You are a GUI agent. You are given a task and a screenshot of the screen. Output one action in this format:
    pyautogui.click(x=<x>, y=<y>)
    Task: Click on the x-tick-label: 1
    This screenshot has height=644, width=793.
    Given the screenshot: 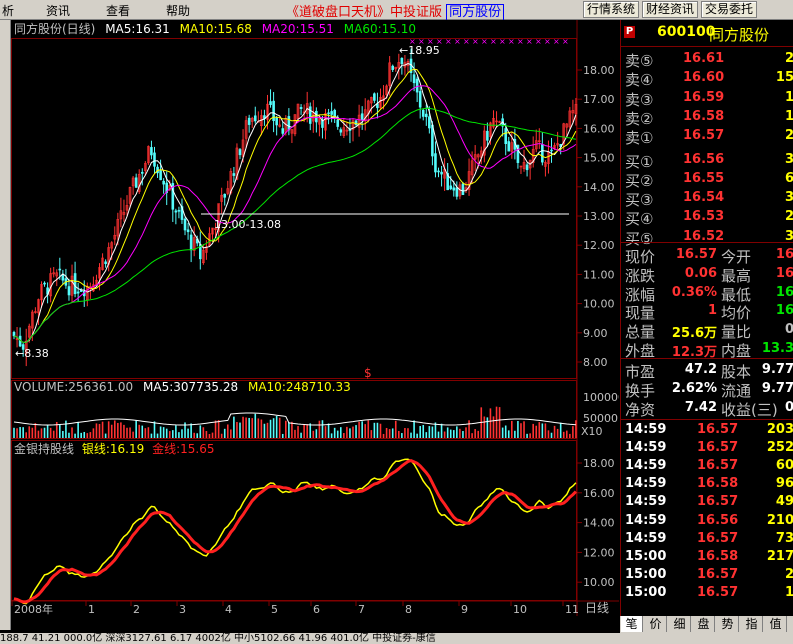 What is the action you would take?
    pyautogui.click(x=91, y=609)
    